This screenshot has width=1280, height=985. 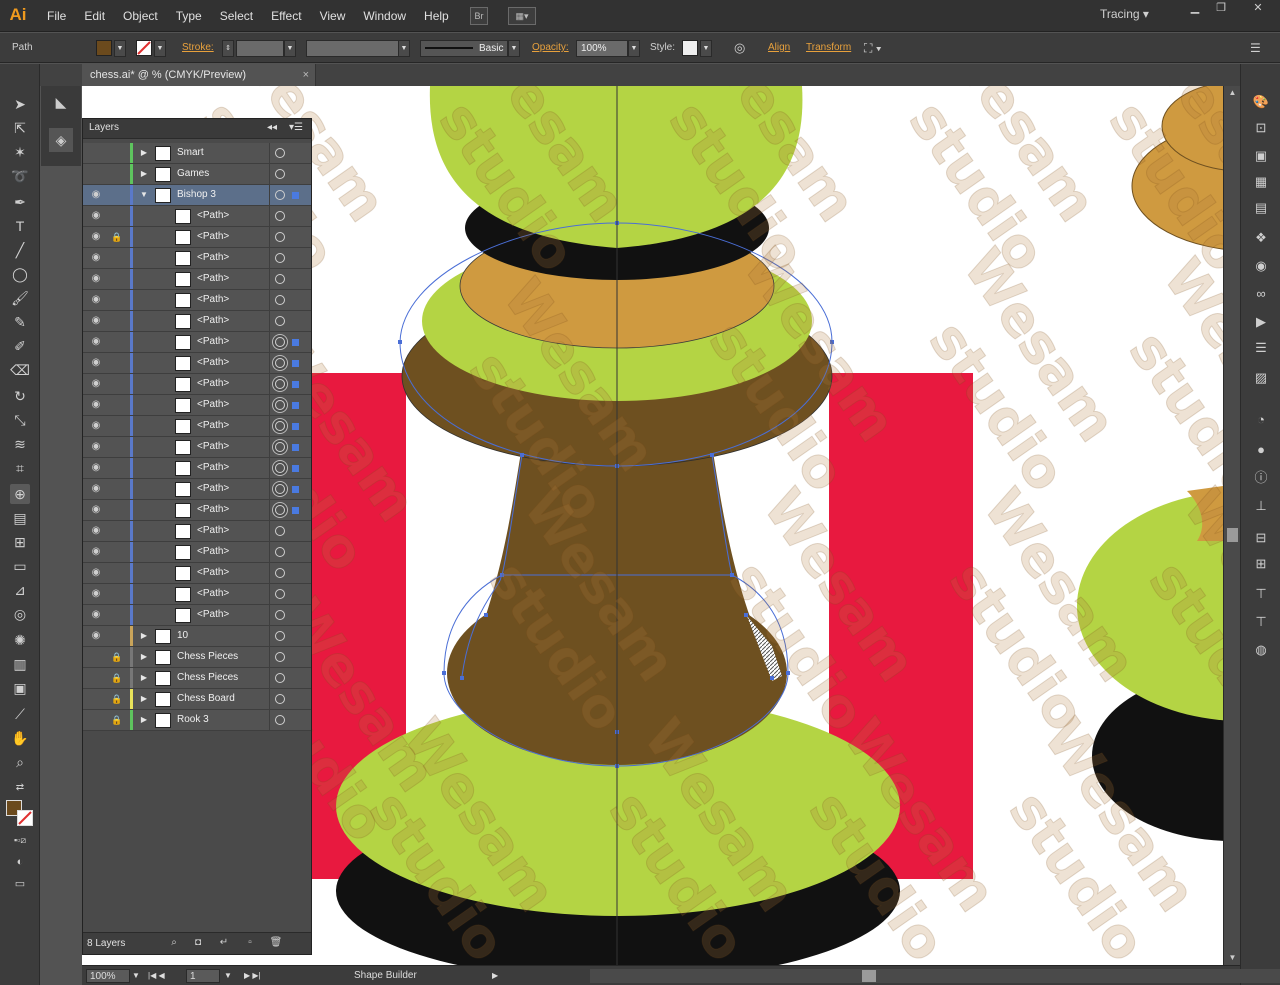 I want to click on stroke-dropdown: ▼, so click(x=160, y=48).